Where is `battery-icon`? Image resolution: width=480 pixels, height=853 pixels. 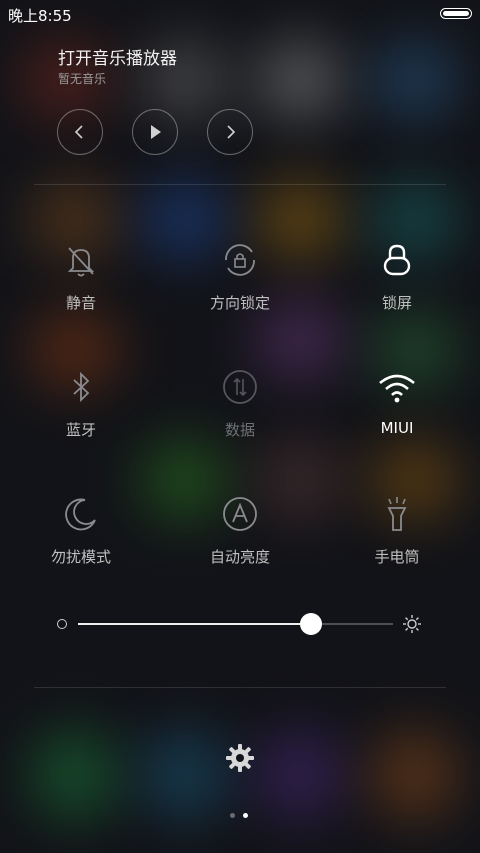 battery-icon is located at coordinates (456, 13).